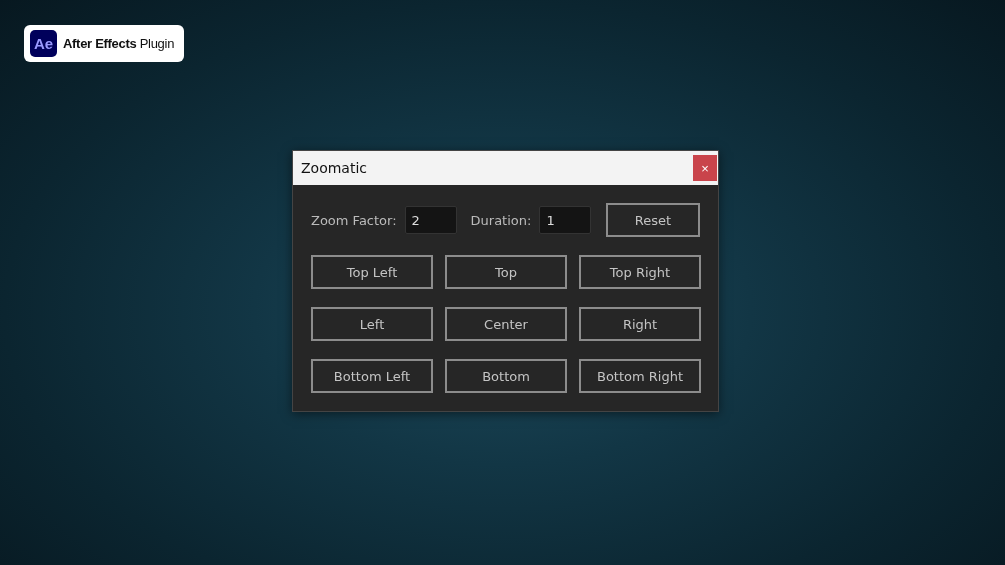  Describe the element at coordinates (372, 376) in the screenshot. I see `position-button: Bottom Left` at that location.